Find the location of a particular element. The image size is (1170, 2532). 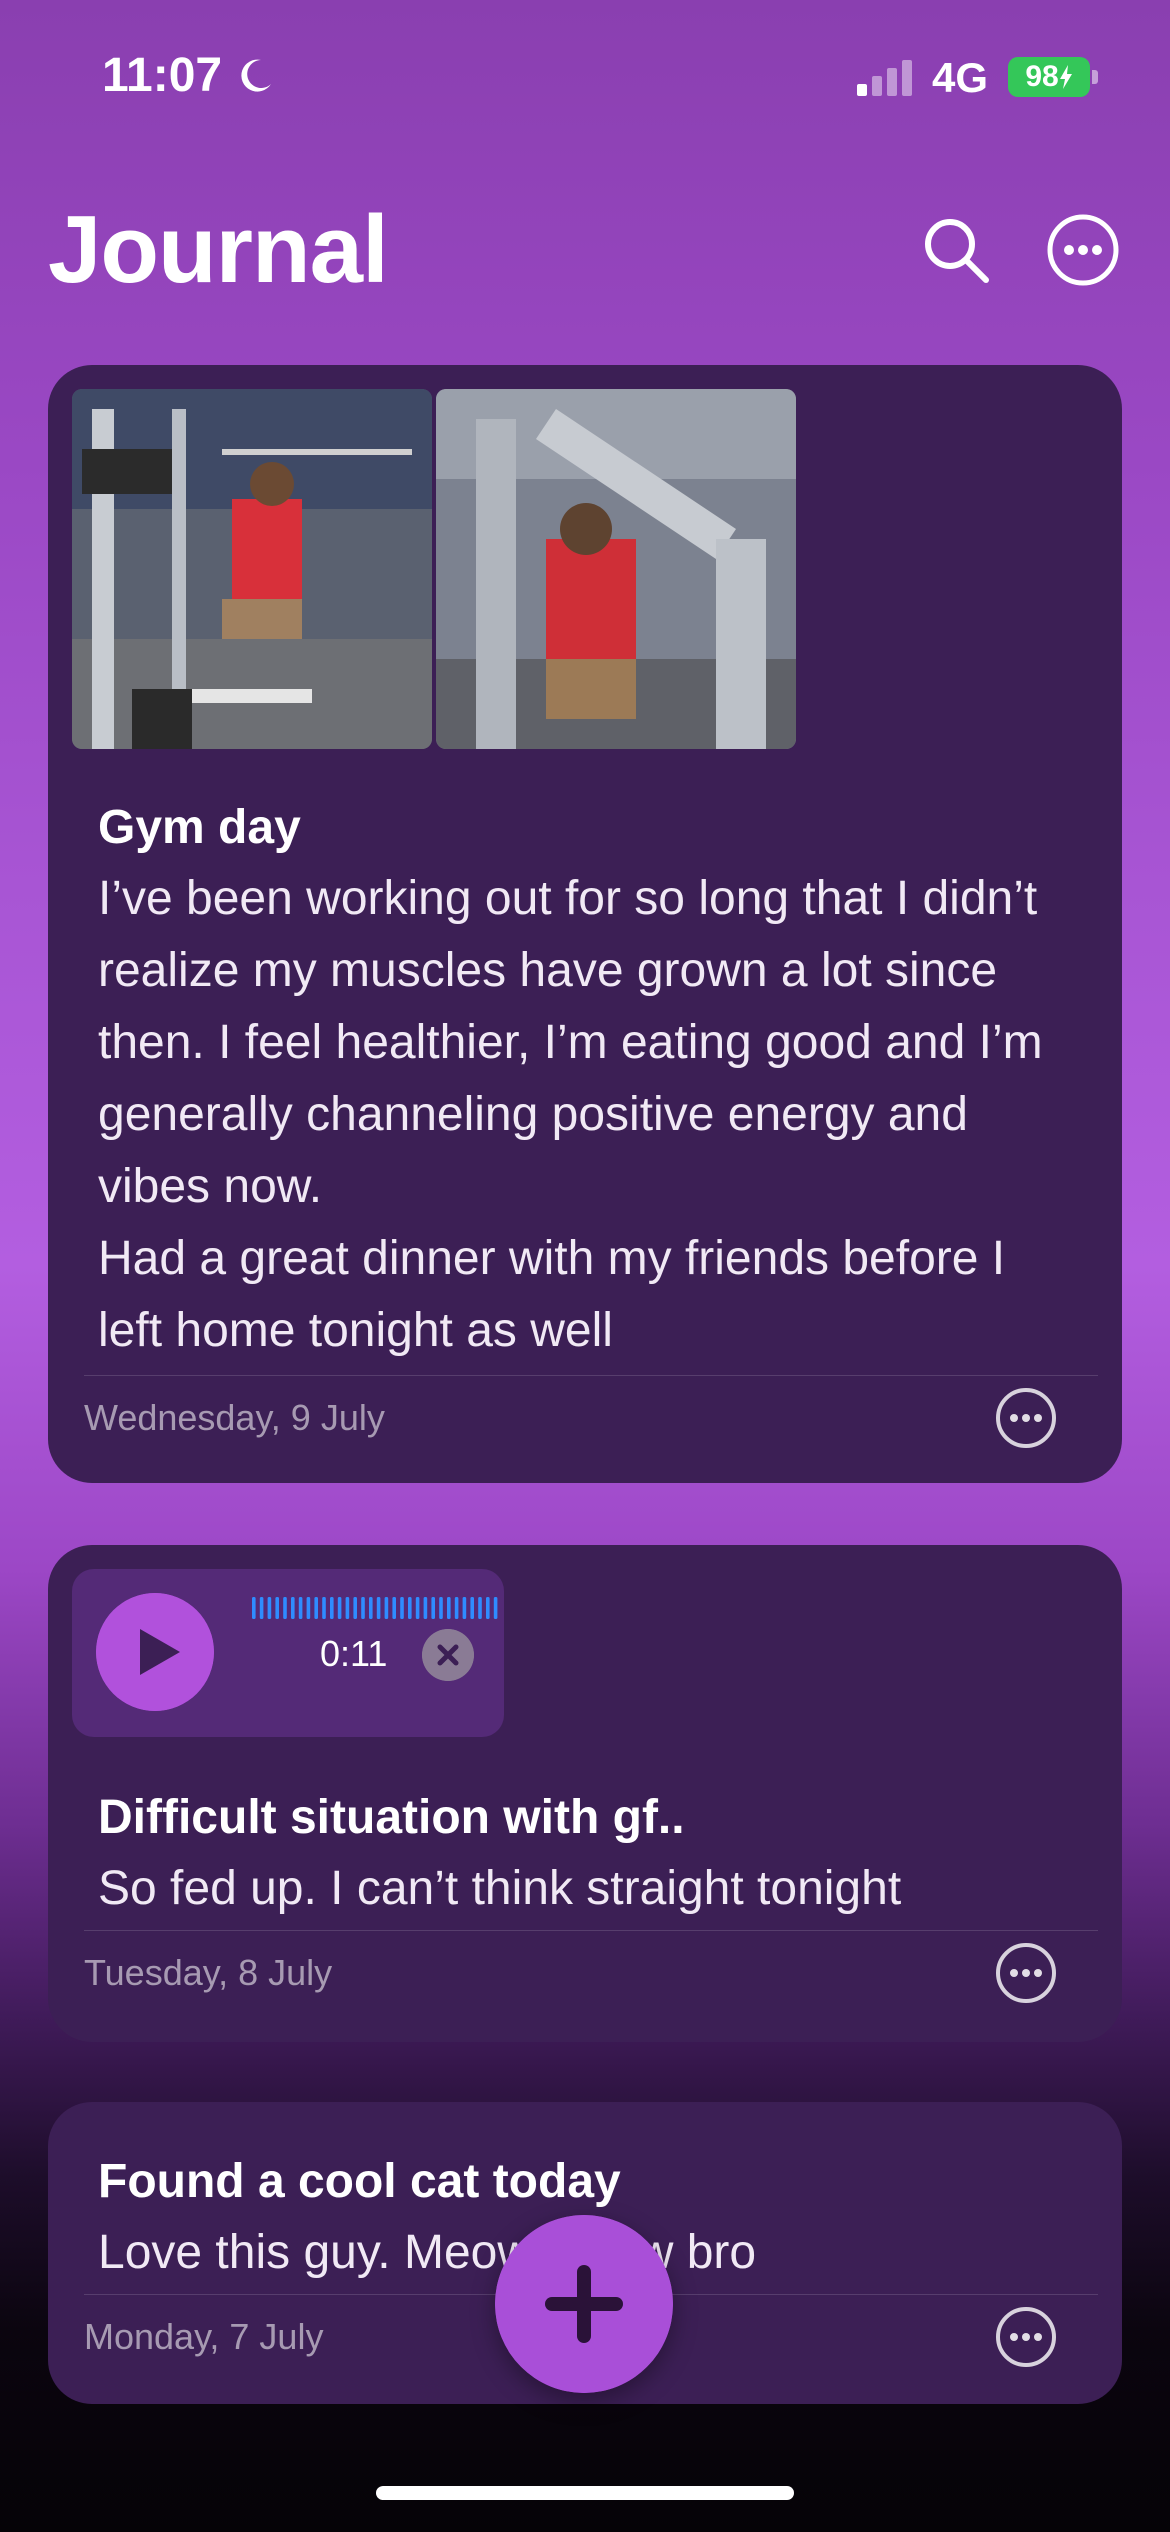

home-indicator is located at coordinates (585, 2493).